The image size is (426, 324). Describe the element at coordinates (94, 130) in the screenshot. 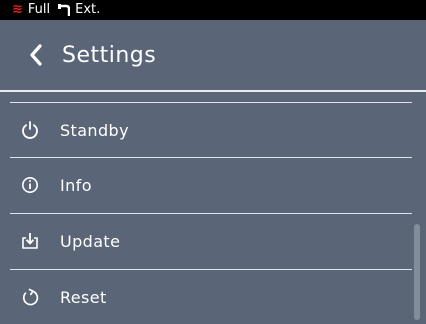

I see `menu-item-label: Standby` at that location.